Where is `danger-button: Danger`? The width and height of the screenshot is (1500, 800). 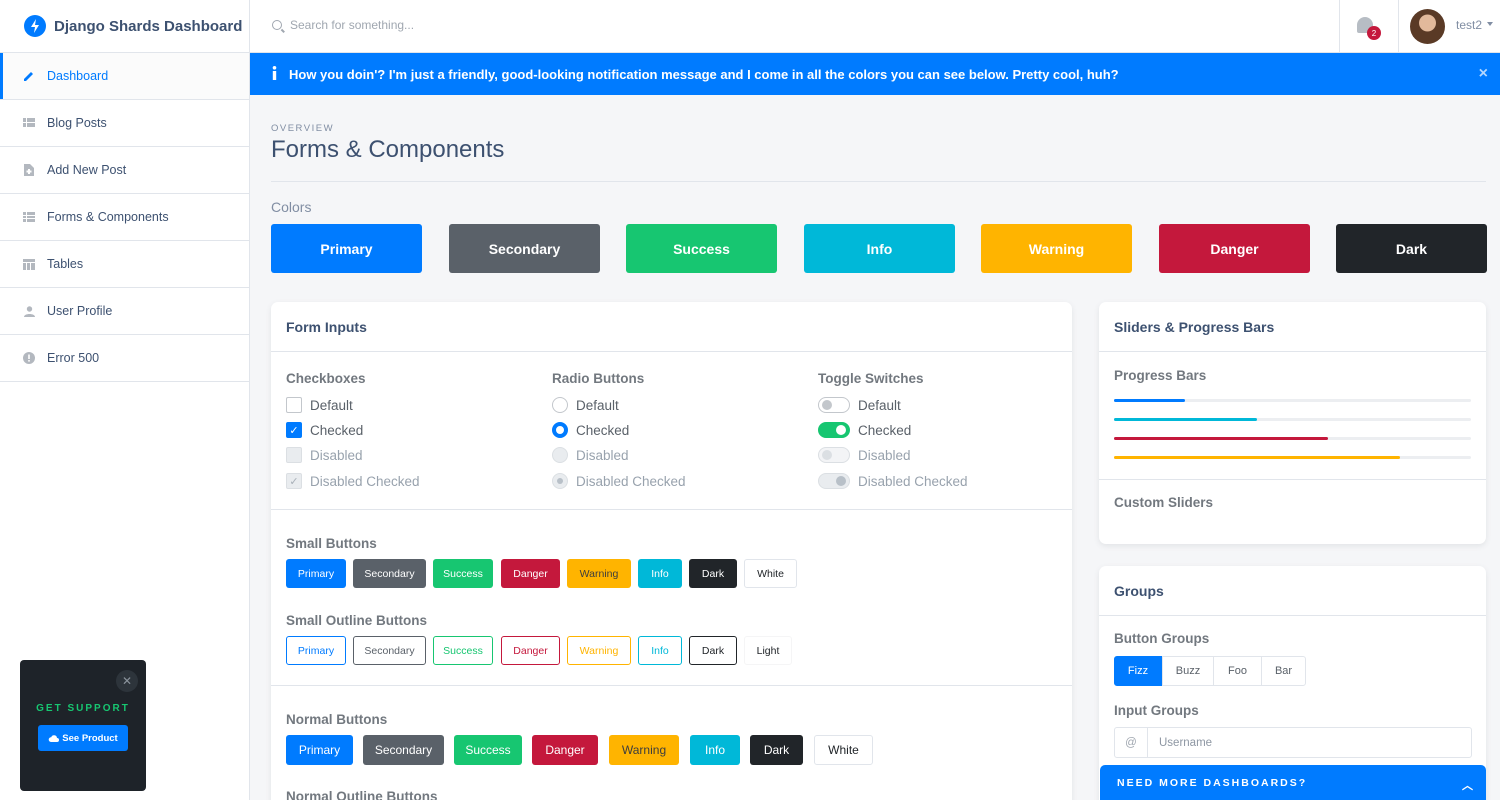 danger-button: Danger is located at coordinates (565, 750).